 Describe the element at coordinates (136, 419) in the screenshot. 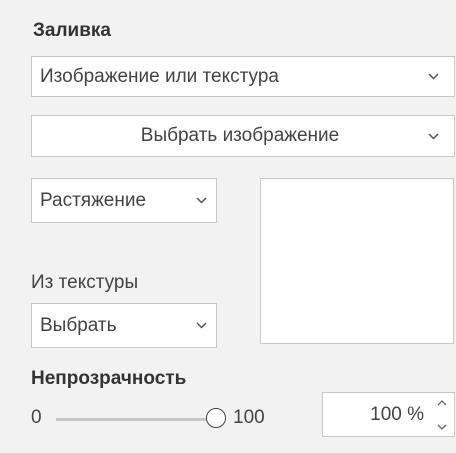

I see `slider-track` at that location.